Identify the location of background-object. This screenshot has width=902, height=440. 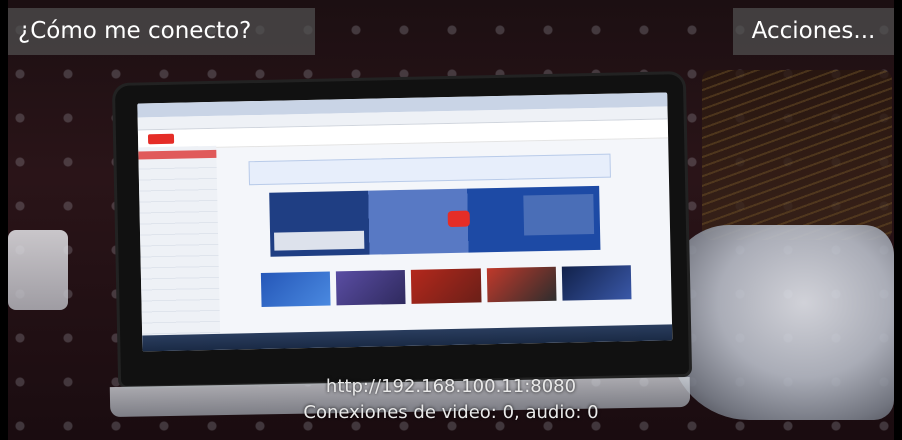
(38, 270).